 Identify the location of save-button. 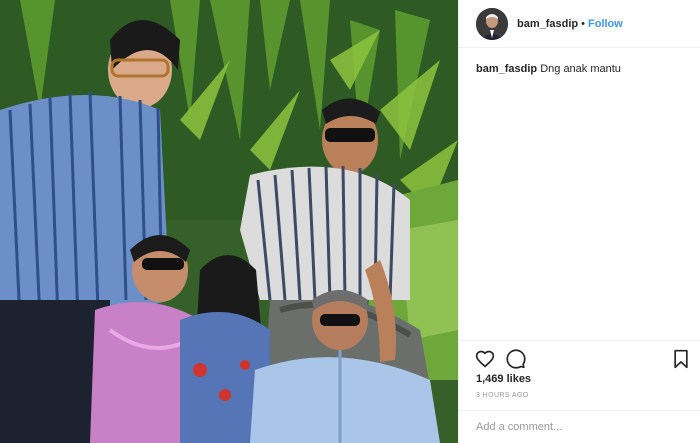
(681, 359).